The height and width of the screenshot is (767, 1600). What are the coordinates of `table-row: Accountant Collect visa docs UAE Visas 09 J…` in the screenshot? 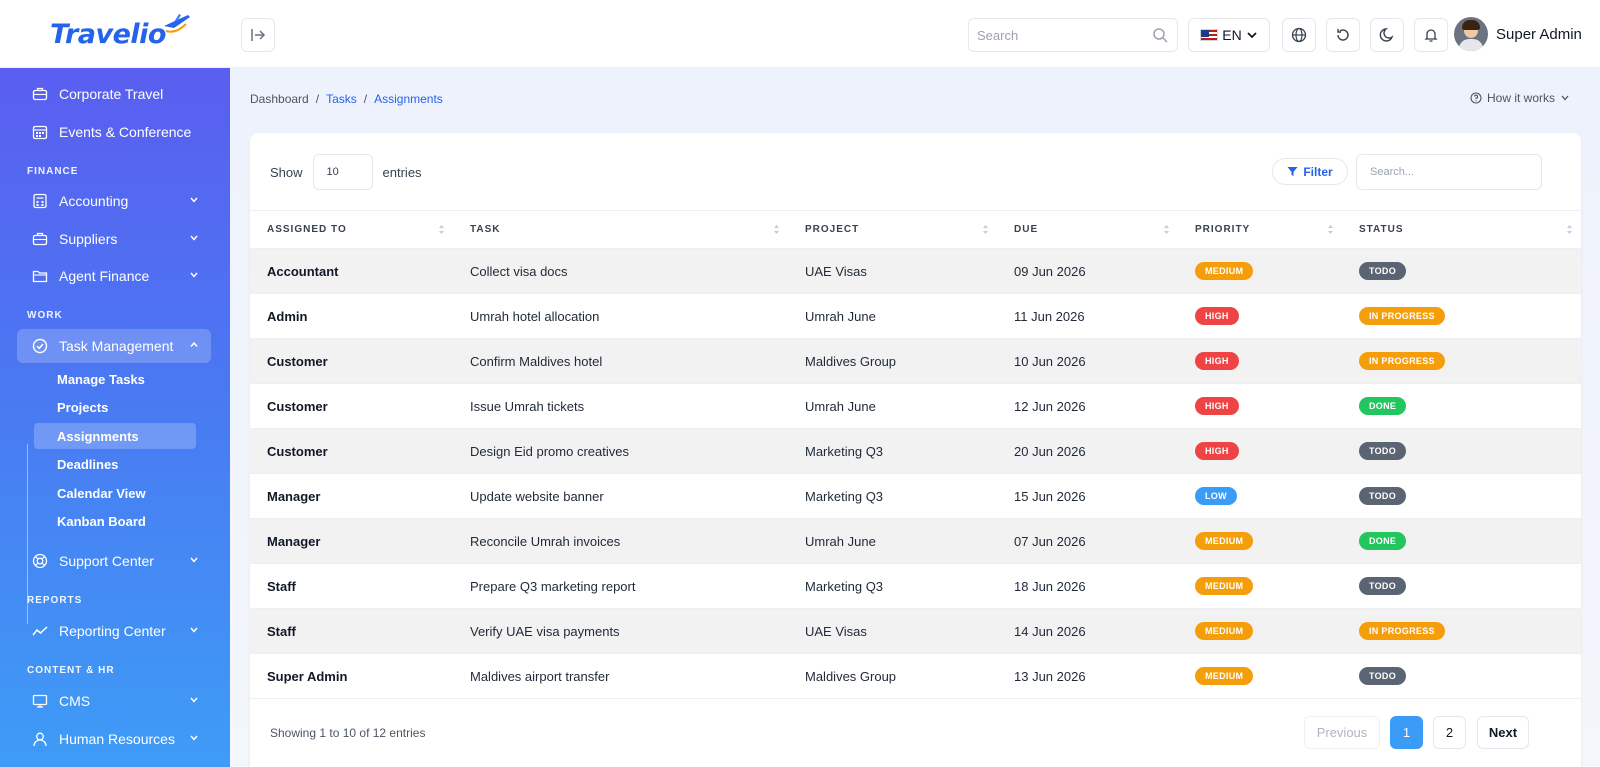 It's located at (915, 271).